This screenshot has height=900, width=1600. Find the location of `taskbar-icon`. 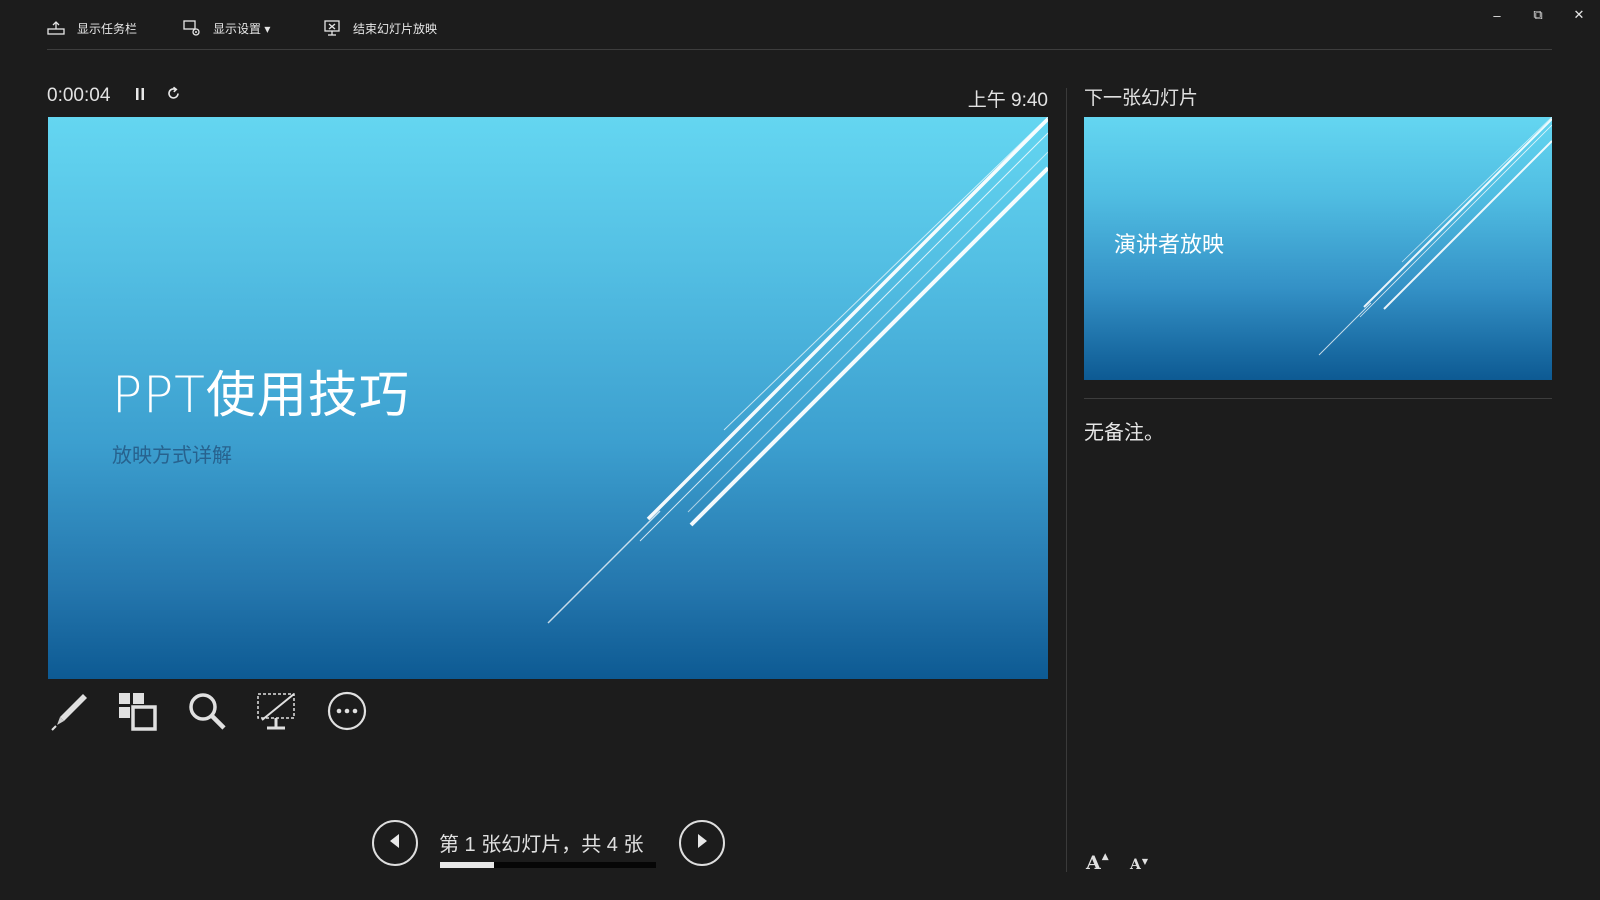

taskbar-icon is located at coordinates (56, 28).